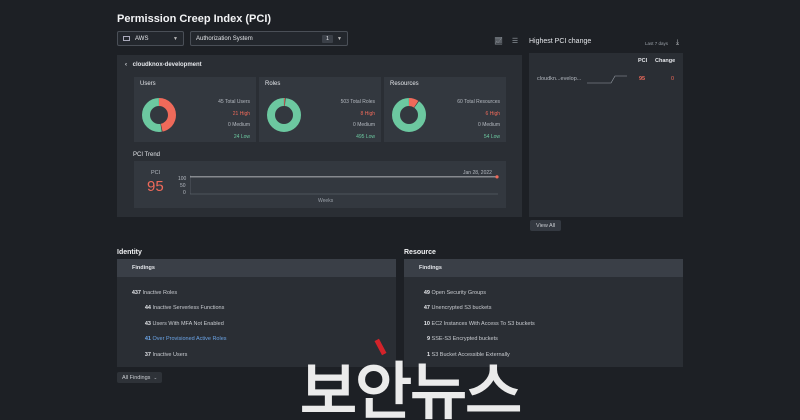 This screenshot has height=420, width=800. What do you see at coordinates (167, 65) in the screenshot?
I see `breadcrumb-label: cloudknox-development` at bounding box center [167, 65].